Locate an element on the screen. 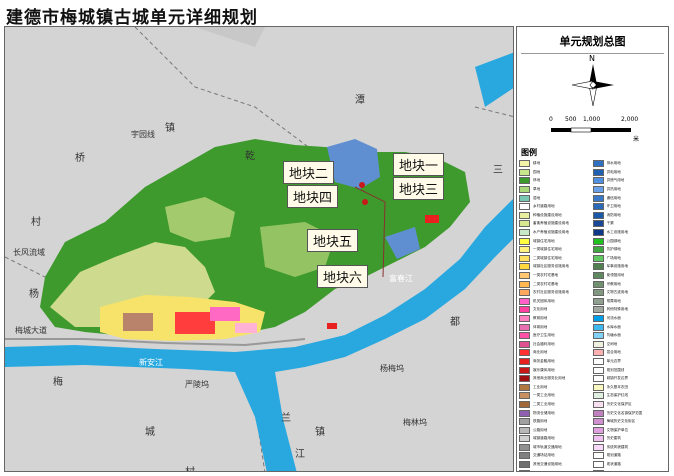  legend-item: 军事设施用地 is located at coordinates (629, 267).